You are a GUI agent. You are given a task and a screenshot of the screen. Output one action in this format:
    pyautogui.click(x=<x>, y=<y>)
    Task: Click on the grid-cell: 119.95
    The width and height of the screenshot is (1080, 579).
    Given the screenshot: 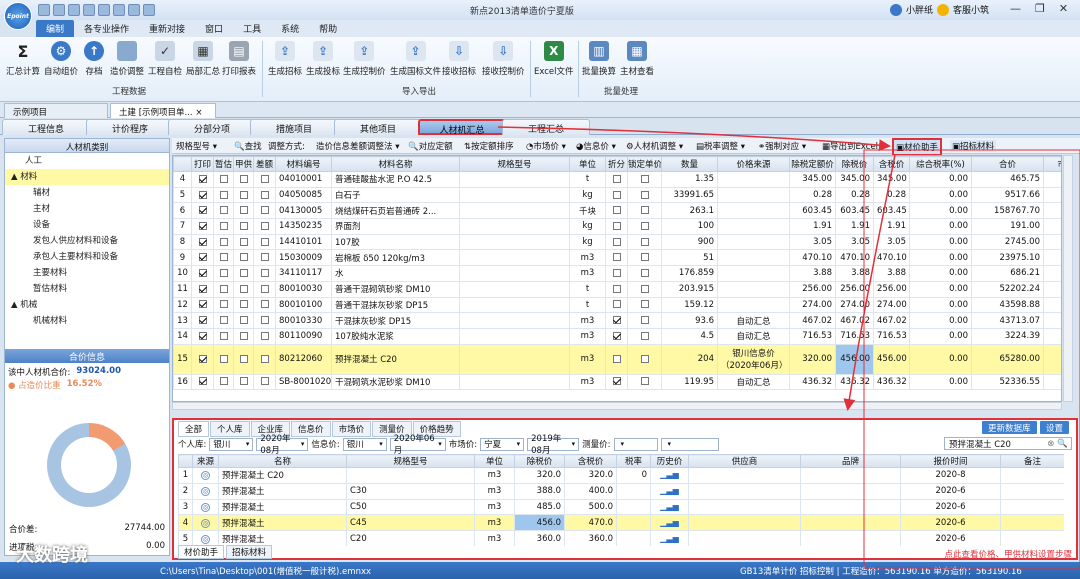 What is the action you would take?
    pyautogui.click(x=689, y=382)
    